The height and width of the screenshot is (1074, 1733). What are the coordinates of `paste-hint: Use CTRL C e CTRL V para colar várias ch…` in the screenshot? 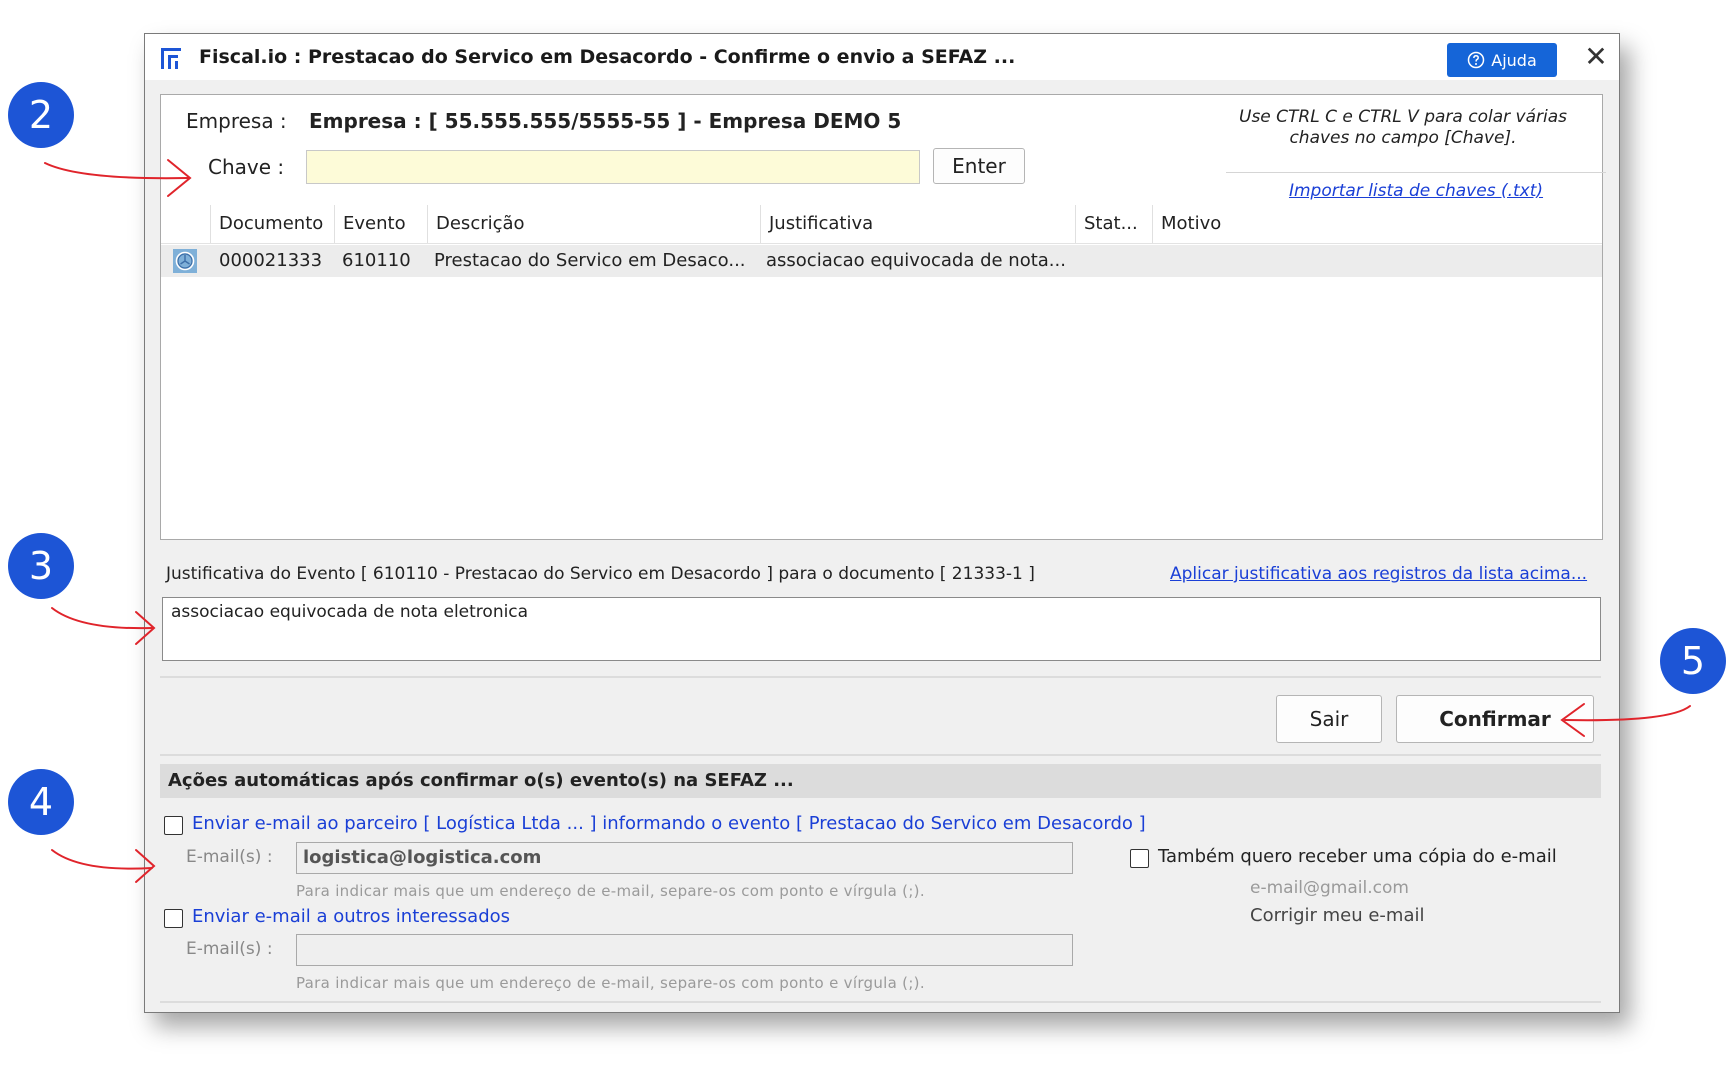 It's located at (1403, 127).